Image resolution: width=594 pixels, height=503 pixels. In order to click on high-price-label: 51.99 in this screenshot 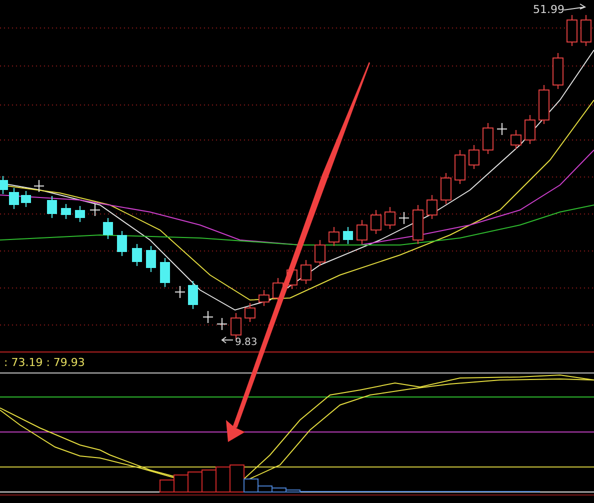, I will do `click(548, 9)`.